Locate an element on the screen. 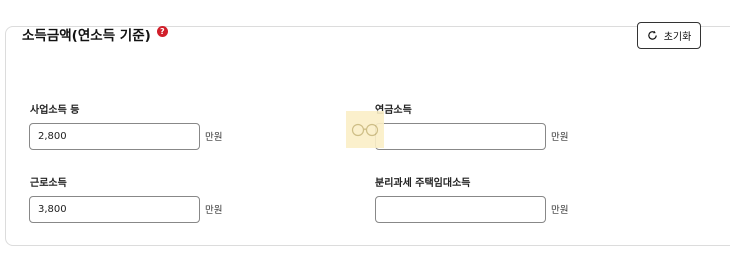  rental-income-unit: 만원 is located at coordinates (560, 210).